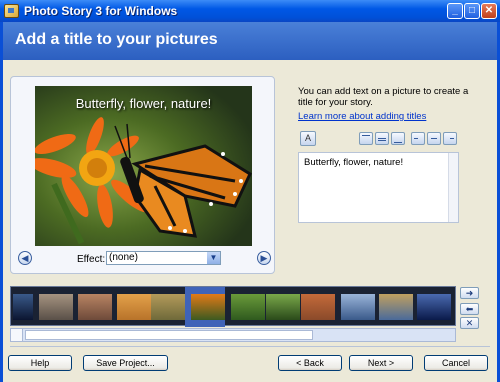 This screenshot has height=382, width=500. What do you see at coordinates (17, 335) in the screenshot?
I see `scrollbar-start` at bounding box center [17, 335].